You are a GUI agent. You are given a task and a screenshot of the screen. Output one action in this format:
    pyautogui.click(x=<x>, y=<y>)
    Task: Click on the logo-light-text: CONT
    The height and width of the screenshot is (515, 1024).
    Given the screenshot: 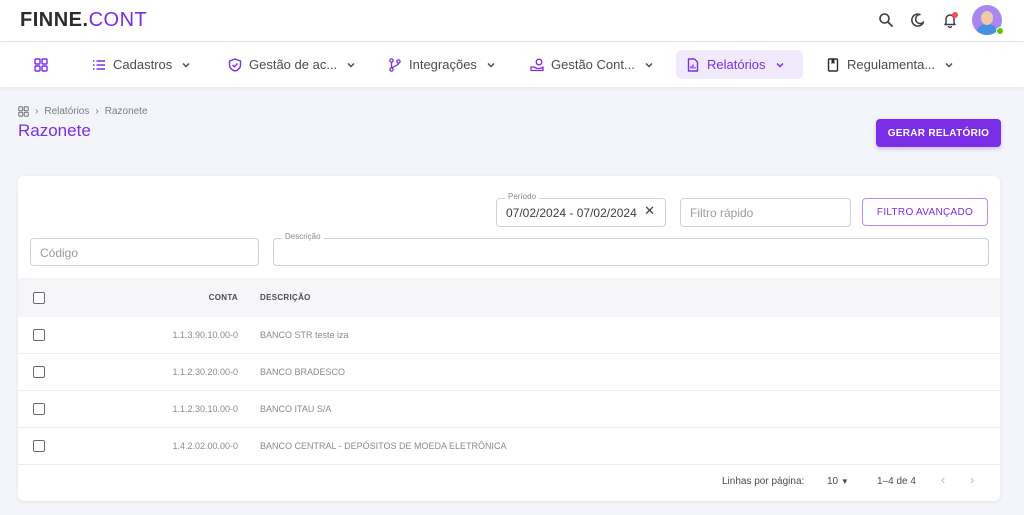 What is the action you would take?
    pyautogui.click(x=118, y=20)
    